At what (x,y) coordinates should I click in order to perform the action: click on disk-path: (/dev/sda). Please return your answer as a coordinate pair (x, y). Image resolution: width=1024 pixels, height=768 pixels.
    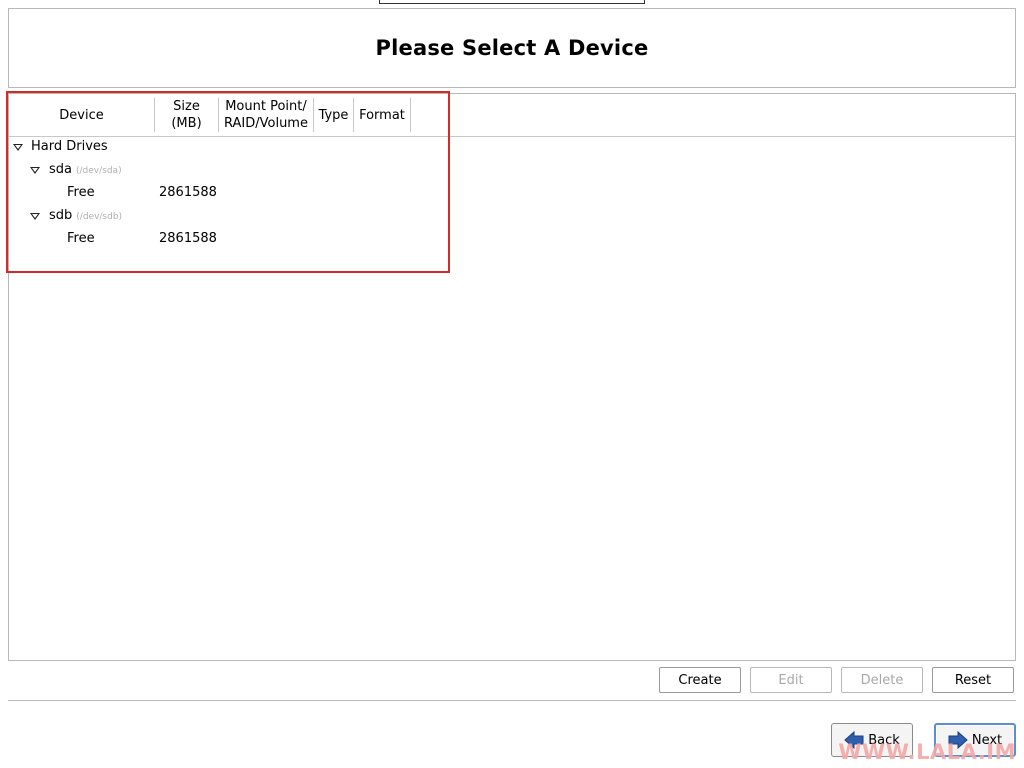
    Looking at the image, I should click on (99, 171).